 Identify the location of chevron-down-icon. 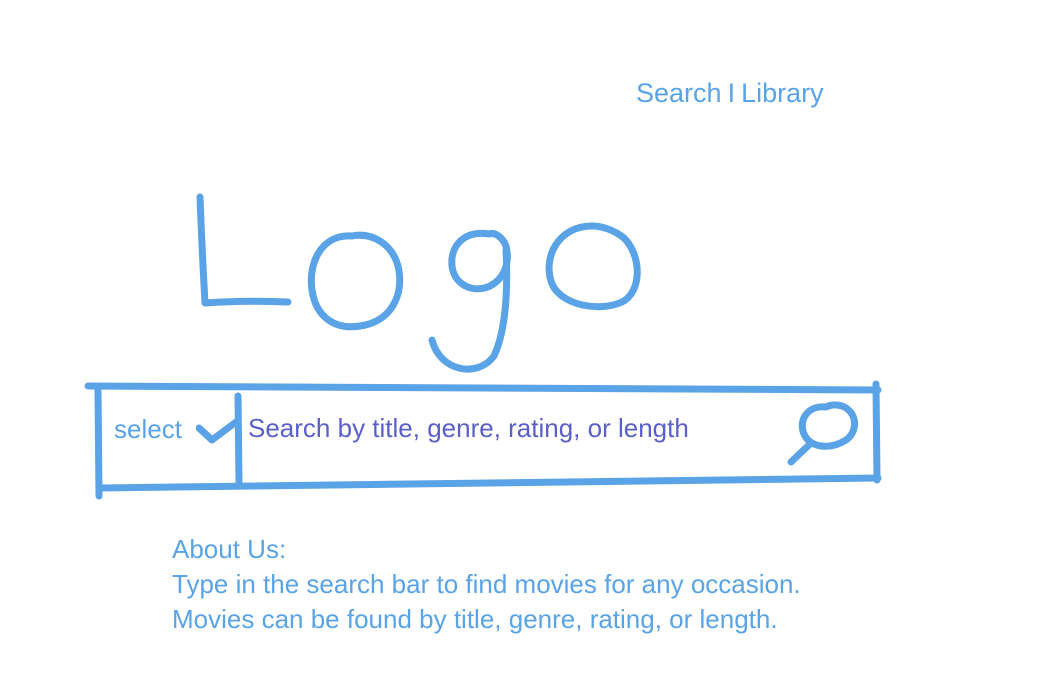
(218, 433).